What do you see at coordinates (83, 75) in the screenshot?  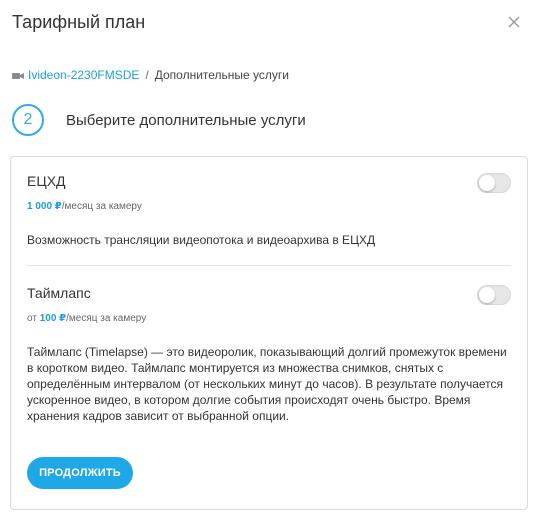 I see `breadcrumb-camera-link: Ivideon-2230FMSDE` at bounding box center [83, 75].